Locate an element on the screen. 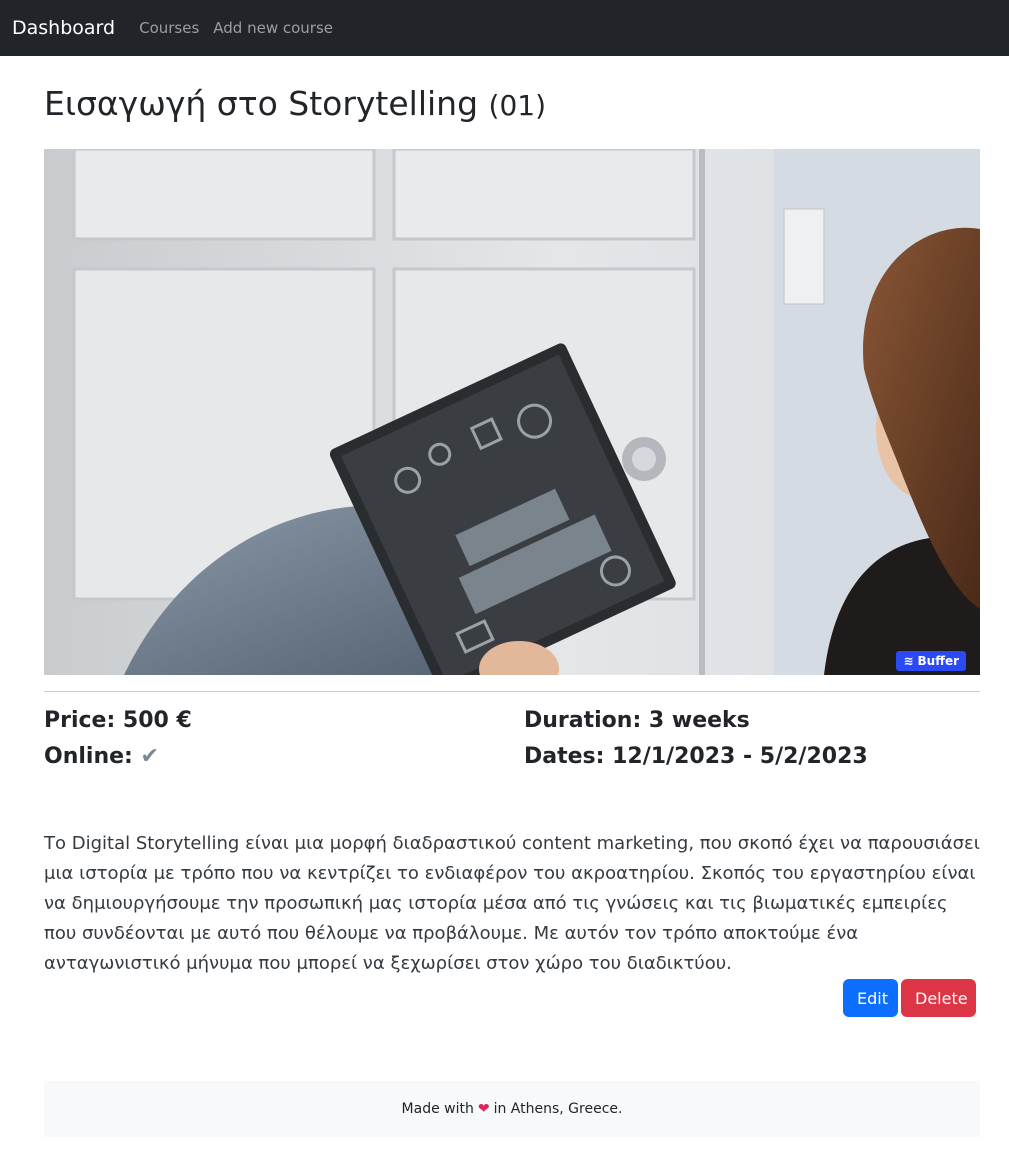 This screenshot has width=1009, height=1153. footer: Made with ❤ in Athens, Greece. is located at coordinates (512, 1109).